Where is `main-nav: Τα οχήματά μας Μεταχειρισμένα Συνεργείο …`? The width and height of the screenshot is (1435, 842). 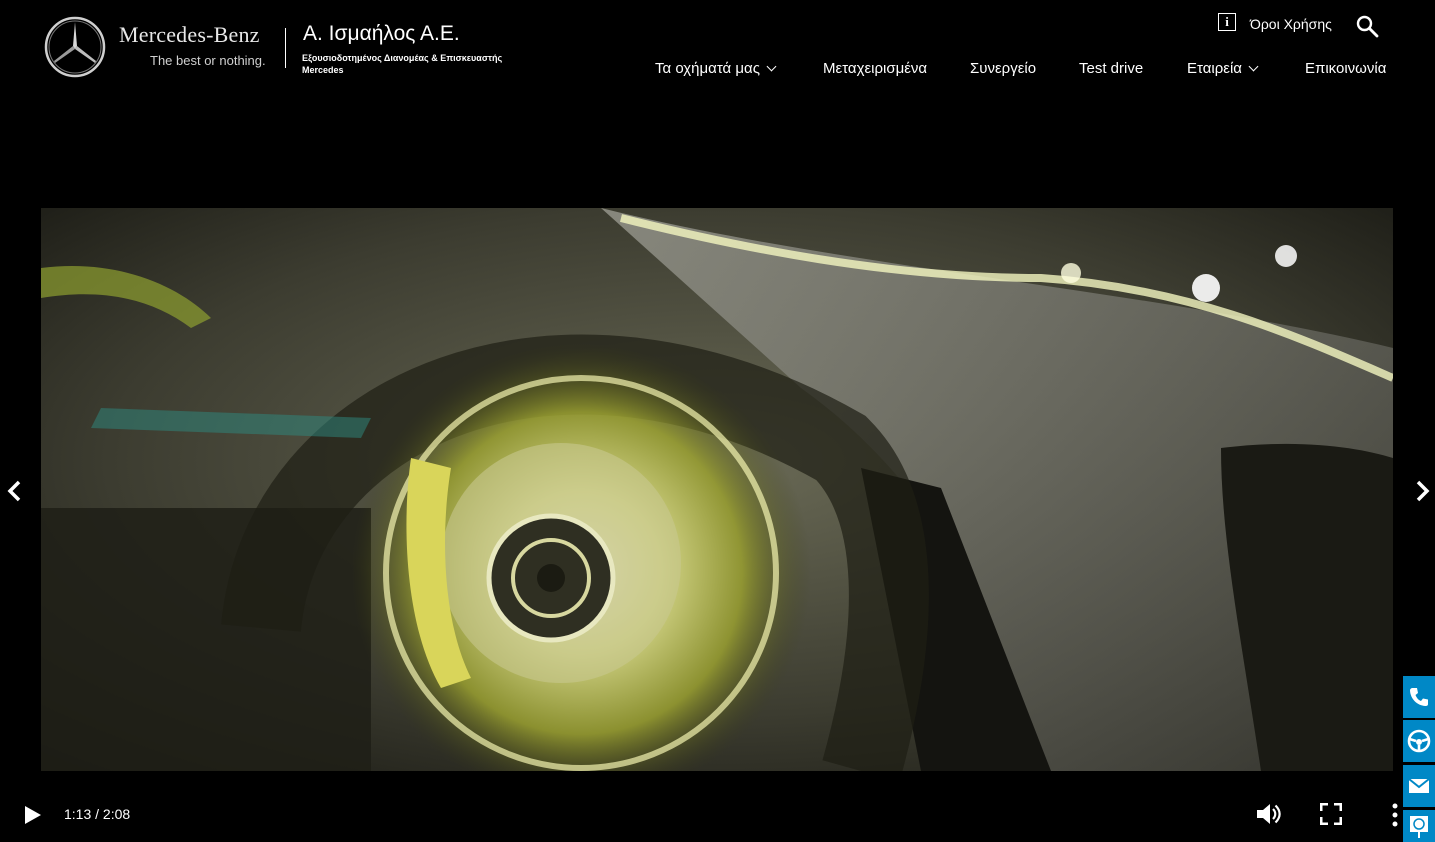 main-nav: Τα οχήματά μας Μεταχειρισμένα Συνεργείο … is located at coordinates (717, 70).